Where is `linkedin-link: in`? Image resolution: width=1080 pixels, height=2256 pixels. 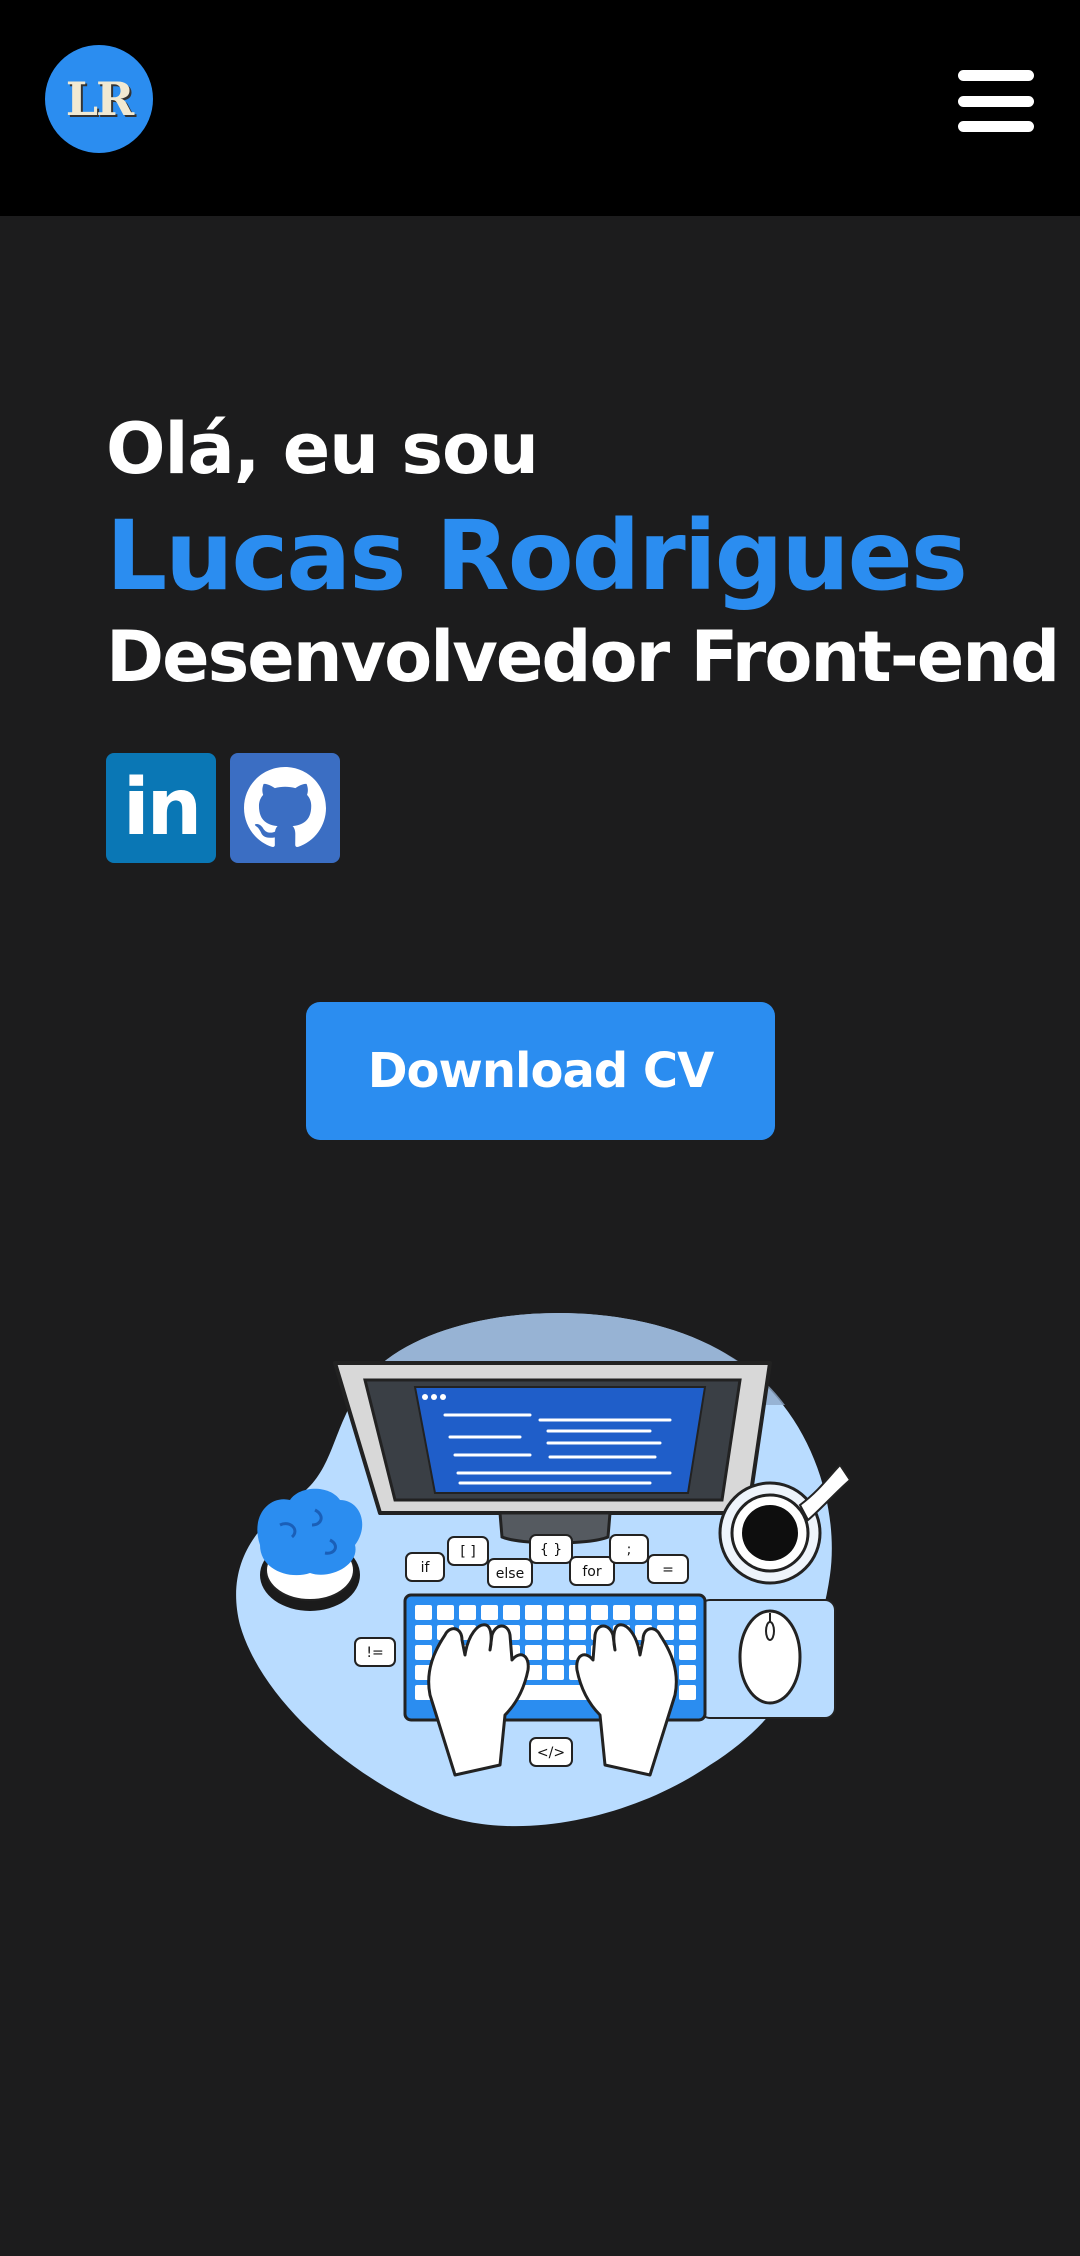 linkedin-link: in is located at coordinates (161, 808).